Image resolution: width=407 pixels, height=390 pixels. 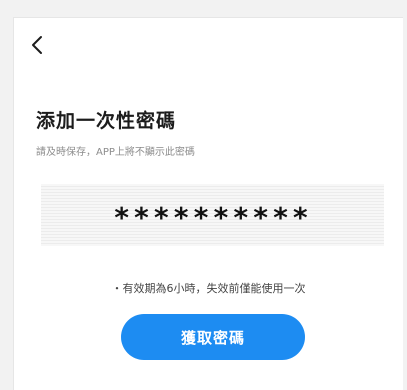 What do you see at coordinates (106, 121) in the screenshot?
I see `page-title: 添加一次性密碼` at bounding box center [106, 121].